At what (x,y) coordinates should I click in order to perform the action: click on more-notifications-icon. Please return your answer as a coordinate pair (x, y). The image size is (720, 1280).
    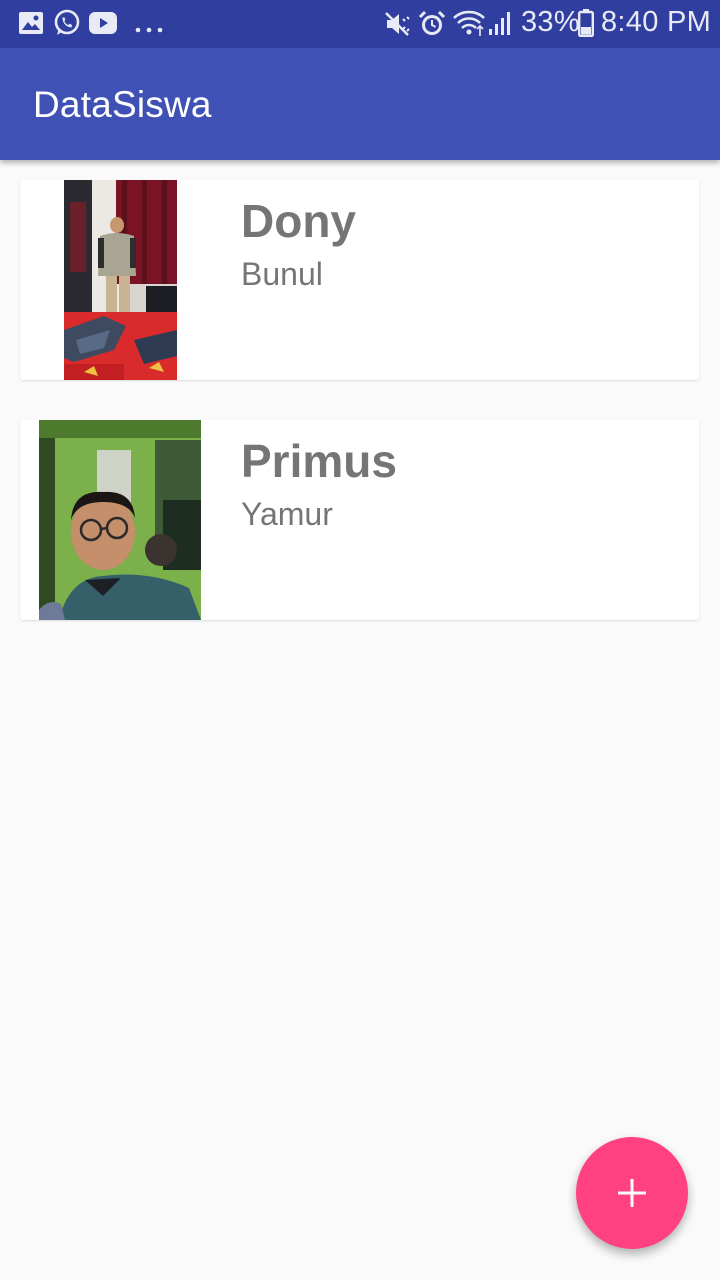
    Looking at the image, I should click on (149, 29).